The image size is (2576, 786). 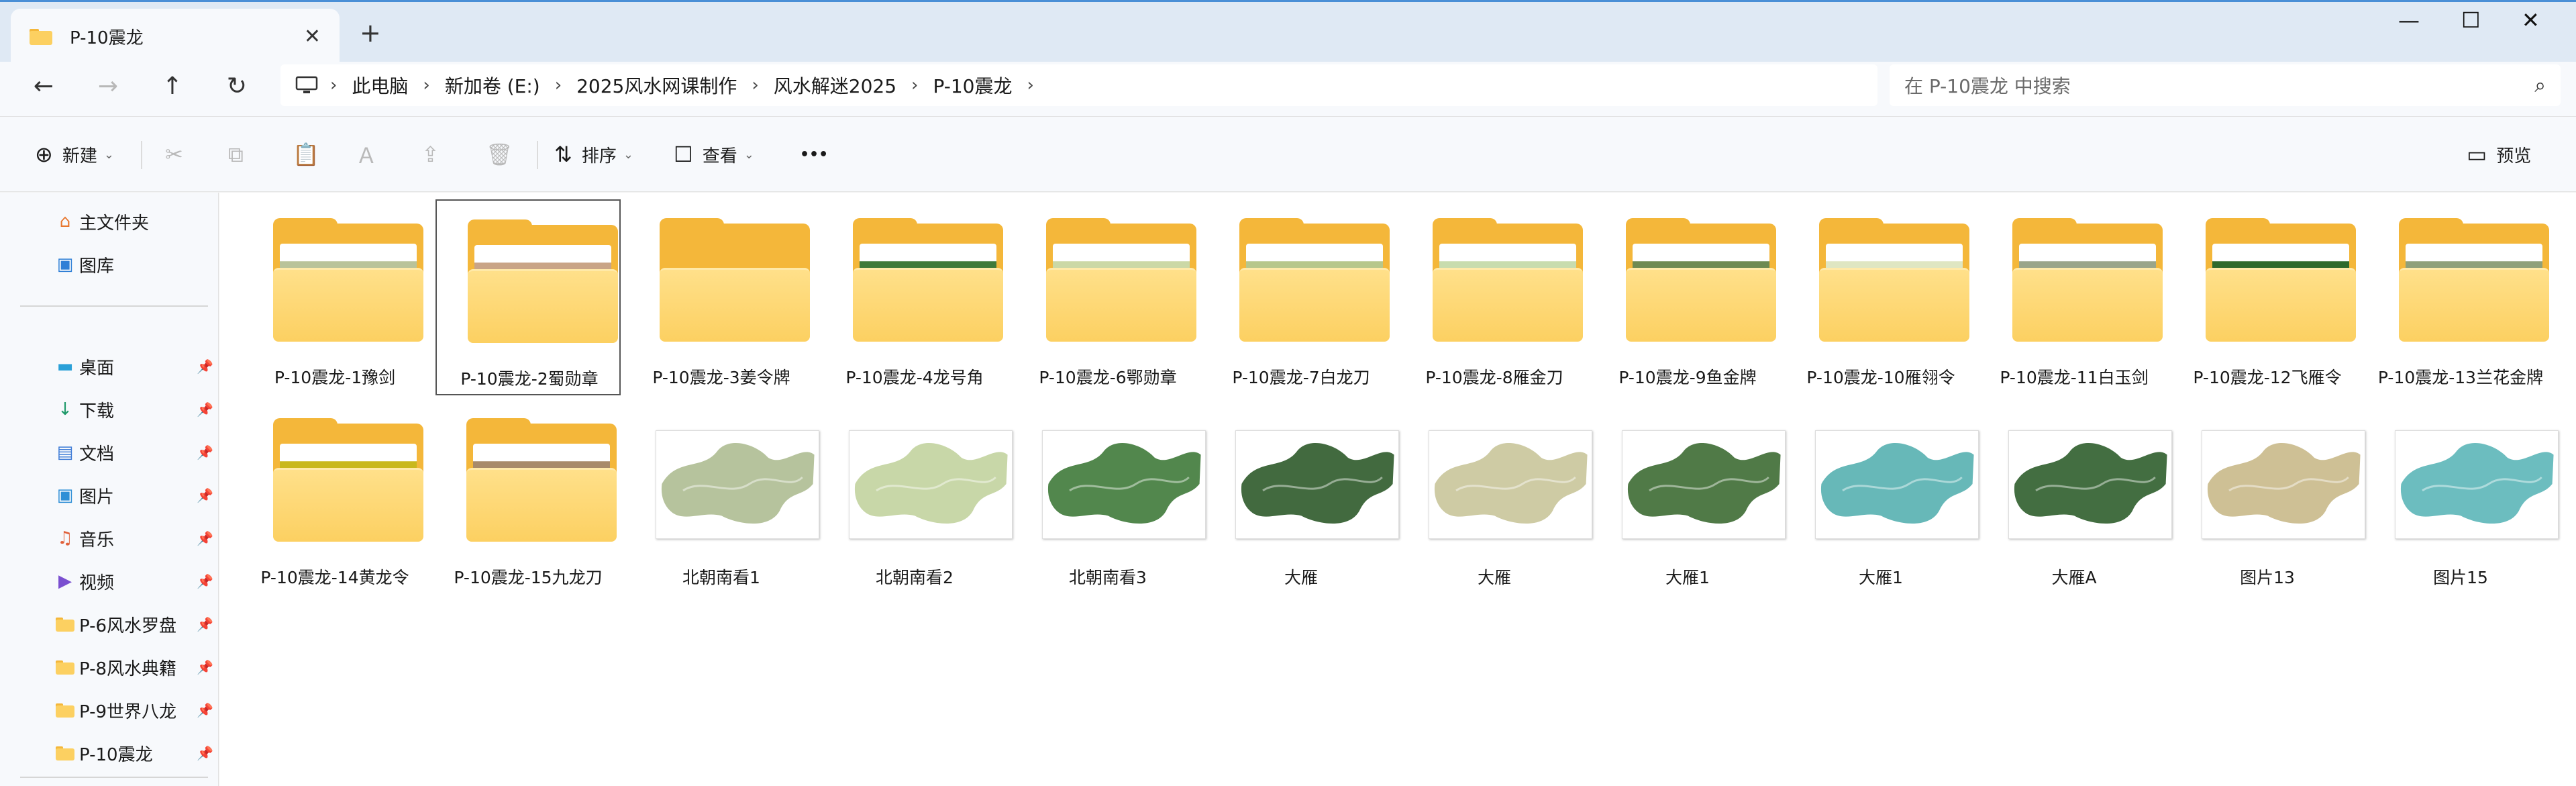 What do you see at coordinates (135, 366) in the screenshot?
I see `sidebar-item: ▬ 桌面 📌` at bounding box center [135, 366].